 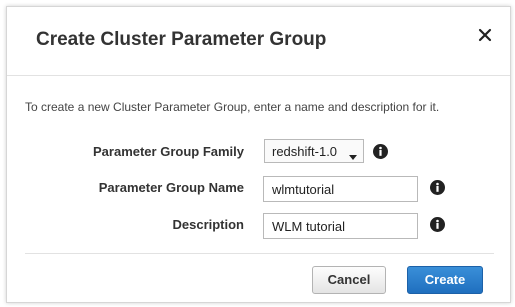 I want to click on close-icon, so click(x=485, y=35).